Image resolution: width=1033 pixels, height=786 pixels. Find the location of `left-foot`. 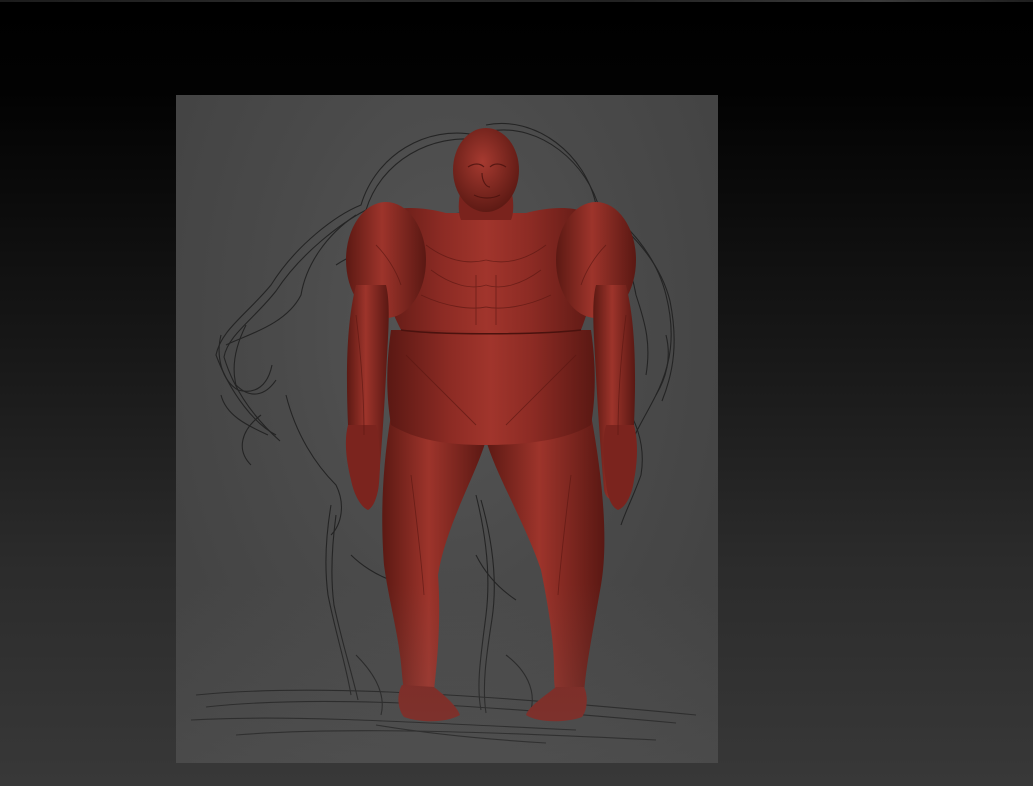

left-foot is located at coordinates (429, 703).